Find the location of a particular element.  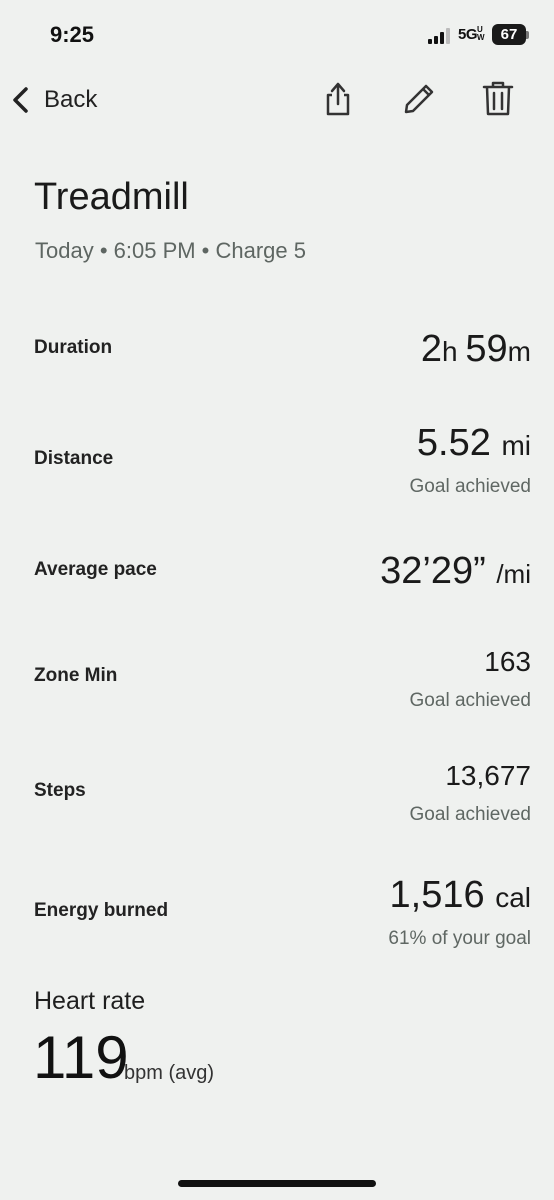

stat-energy-burned: Energy burned 1,516 cal 61% of your goal is located at coordinates (282, 916).